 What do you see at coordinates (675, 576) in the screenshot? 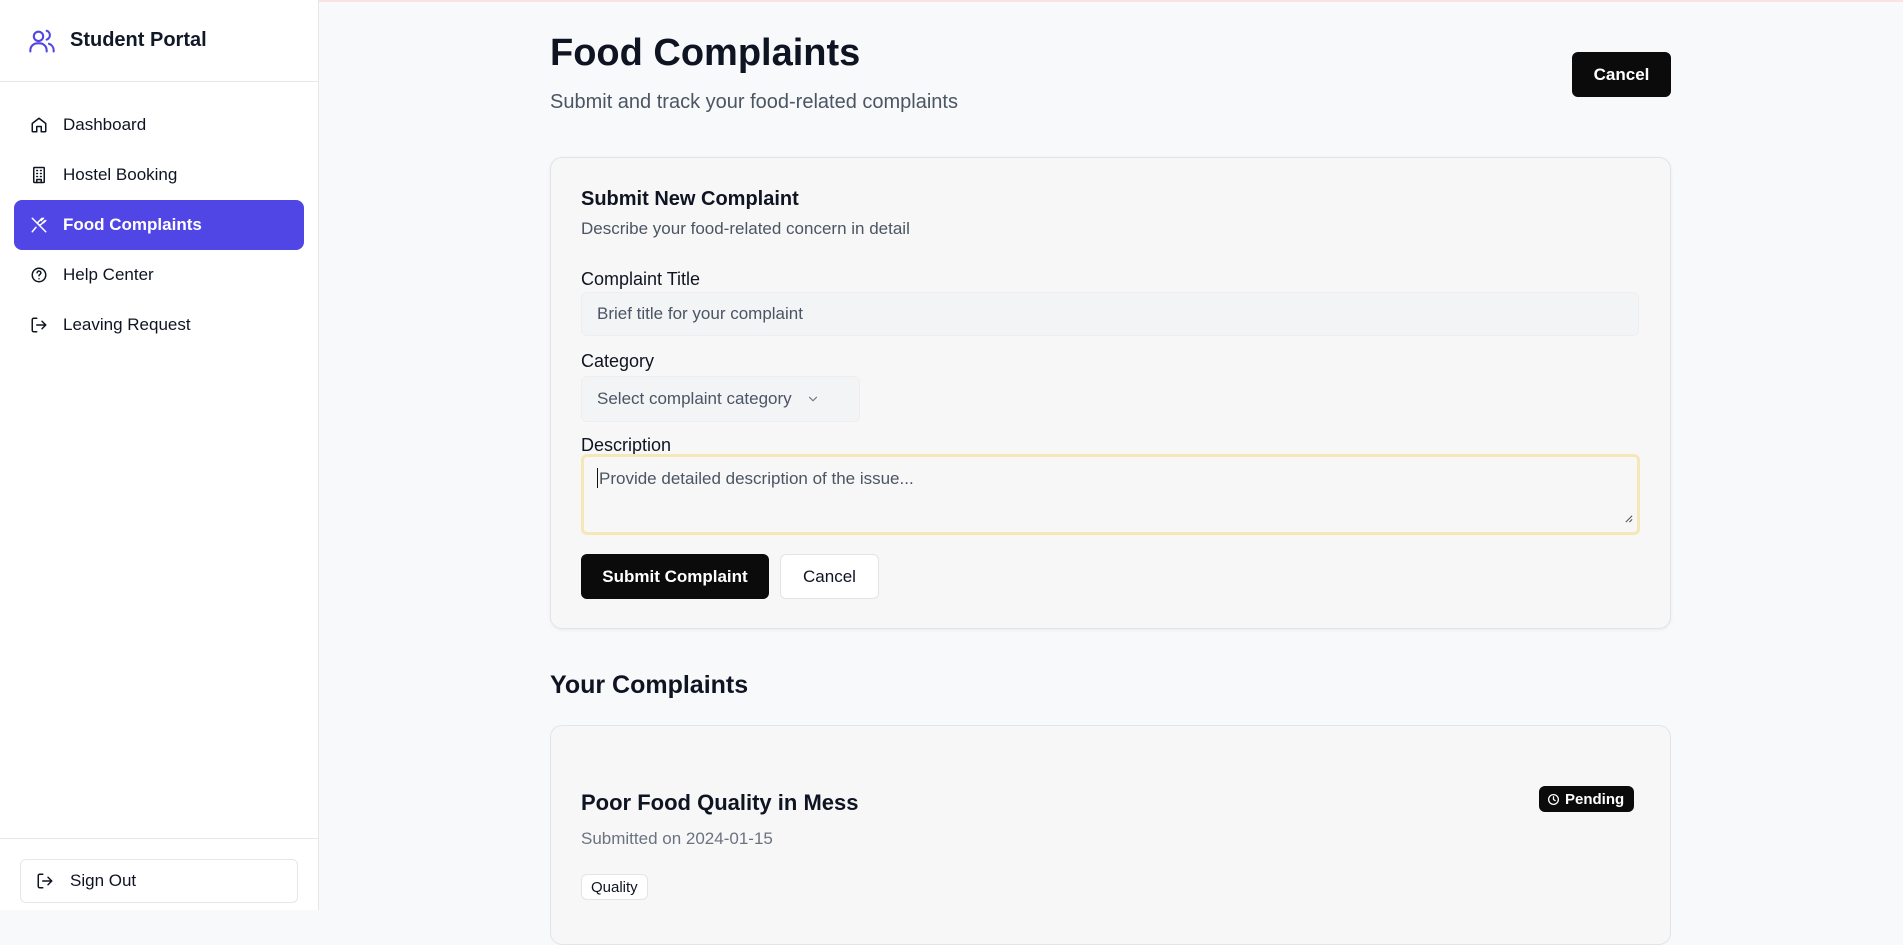
I see `submit-complaint-button: Submit Complaint` at bounding box center [675, 576].